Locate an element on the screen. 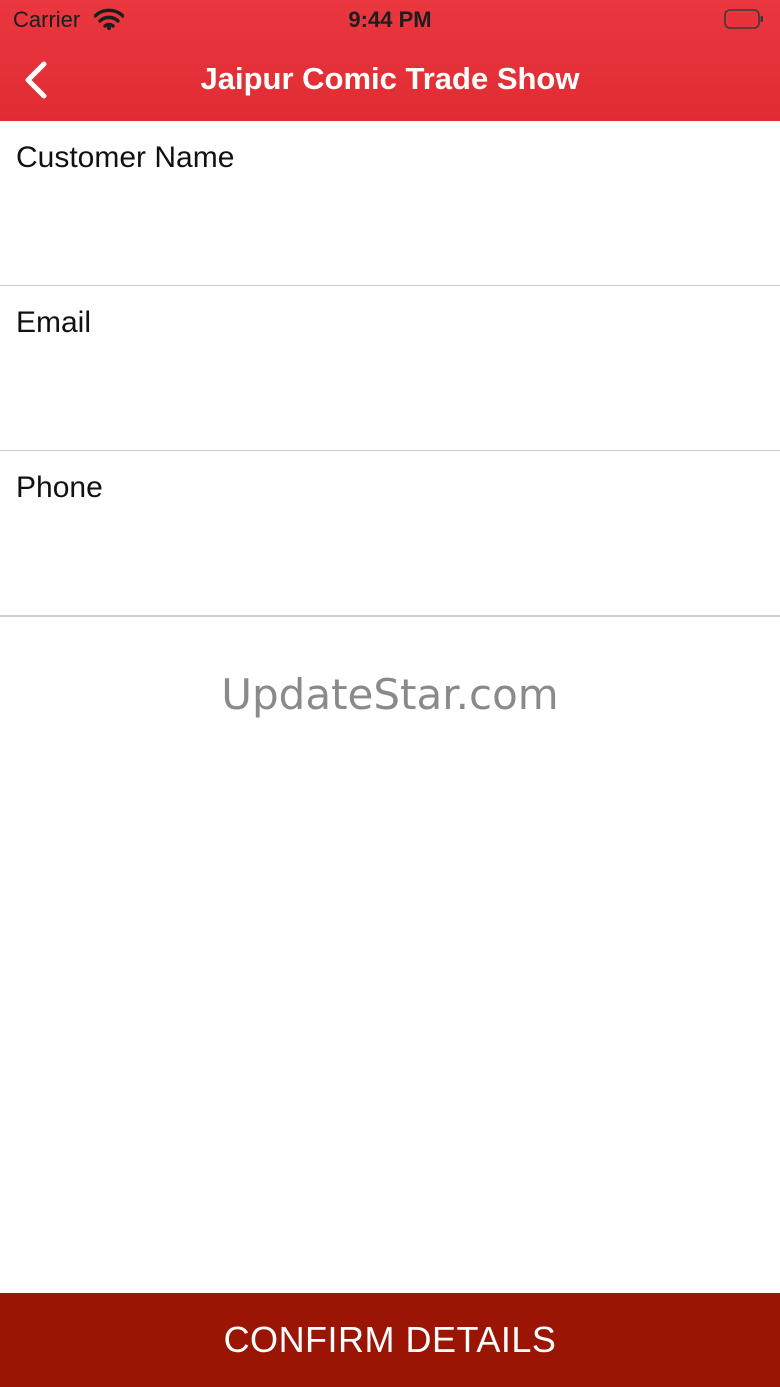 This screenshot has height=1387, width=780. confirm-details-button: CONFIRM DETAILS is located at coordinates (390, 1340).